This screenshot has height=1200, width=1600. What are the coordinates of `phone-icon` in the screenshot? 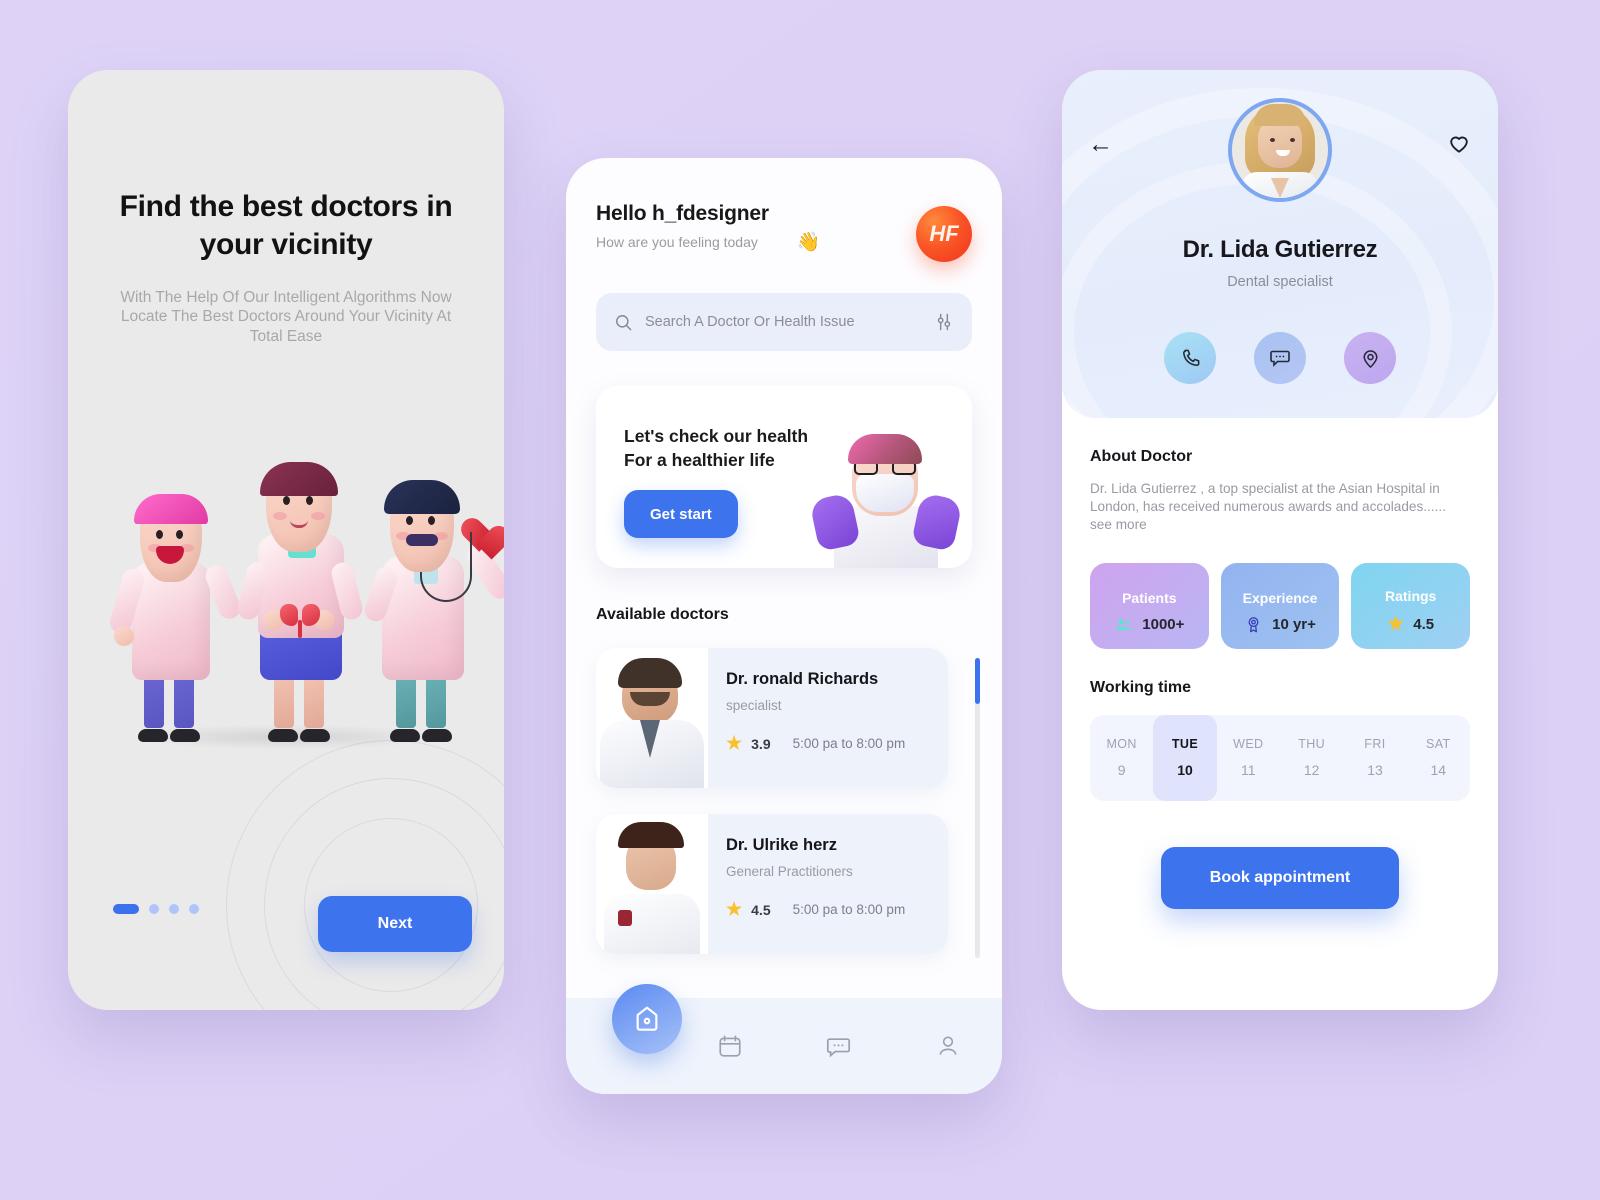 It's located at (1190, 358).